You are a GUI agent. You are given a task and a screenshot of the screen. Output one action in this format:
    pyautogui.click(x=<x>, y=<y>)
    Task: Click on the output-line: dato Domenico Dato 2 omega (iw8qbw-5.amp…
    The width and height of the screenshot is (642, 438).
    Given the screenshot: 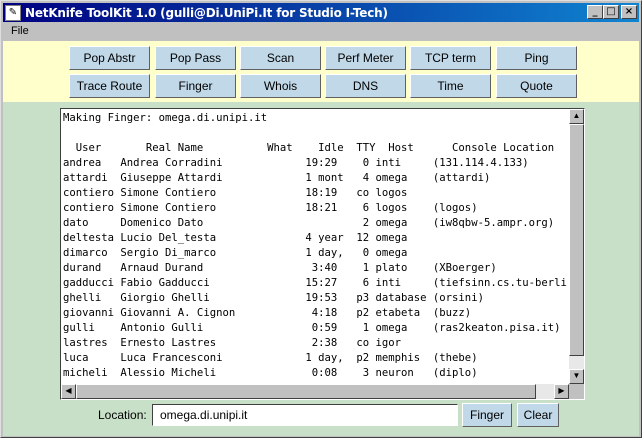 What is the action you would take?
    pyautogui.click(x=309, y=223)
    